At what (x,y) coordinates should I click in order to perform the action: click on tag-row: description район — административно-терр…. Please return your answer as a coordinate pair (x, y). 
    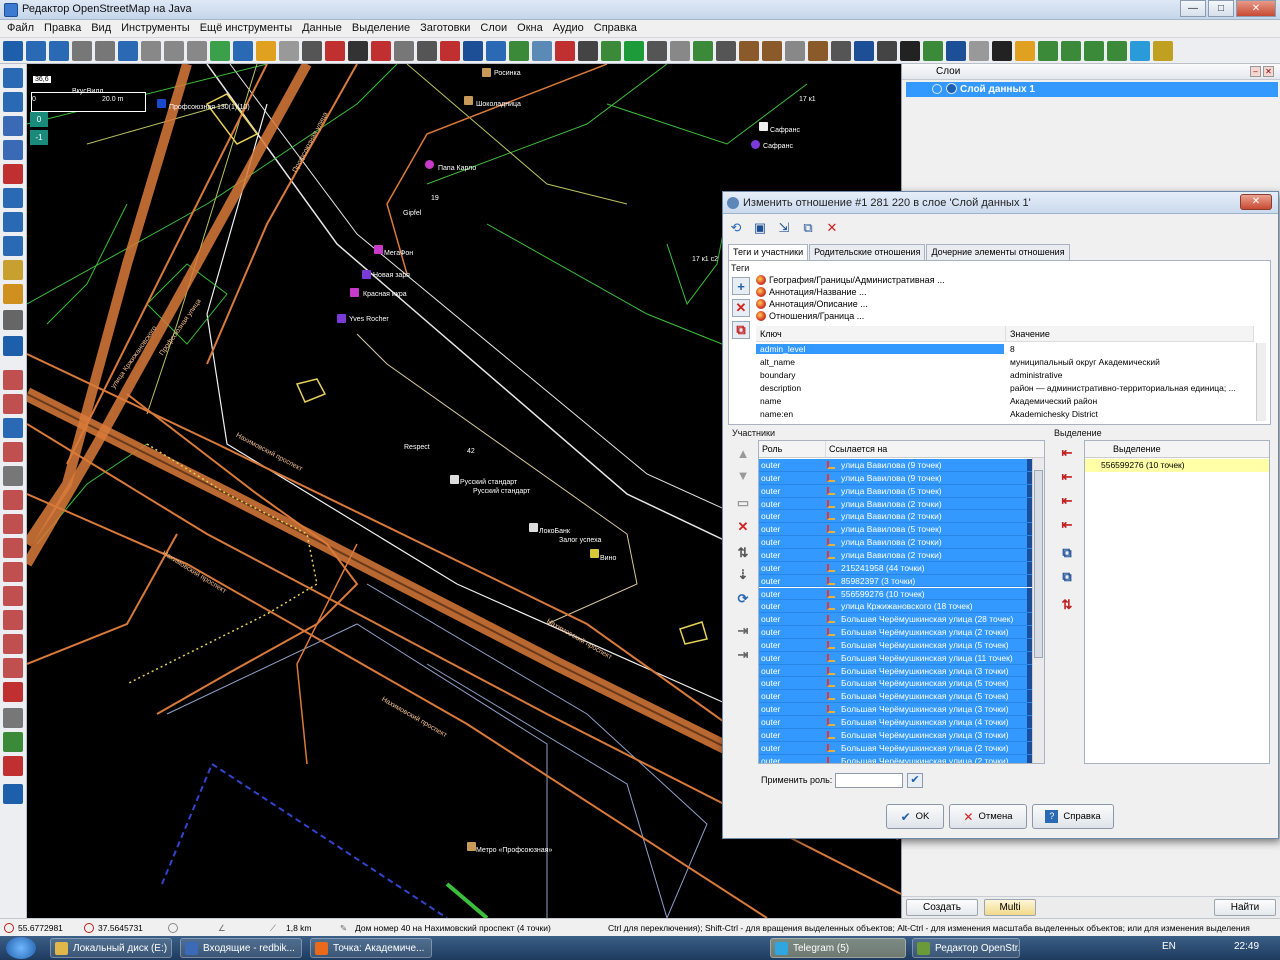
    Looking at the image, I should click on (1005, 388).